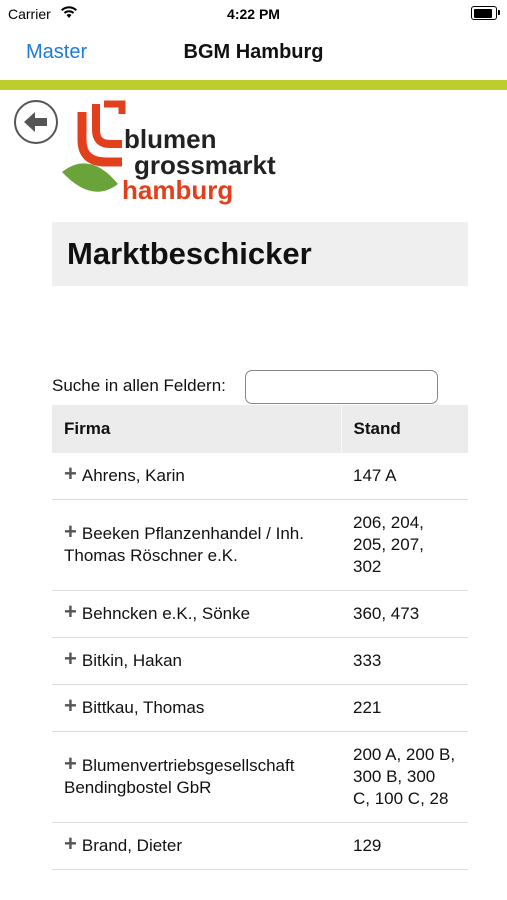 Image resolution: width=507 pixels, height=900 pixels. Describe the element at coordinates (404, 614) in the screenshot. I see `stand-cell: 360, 473` at that location.